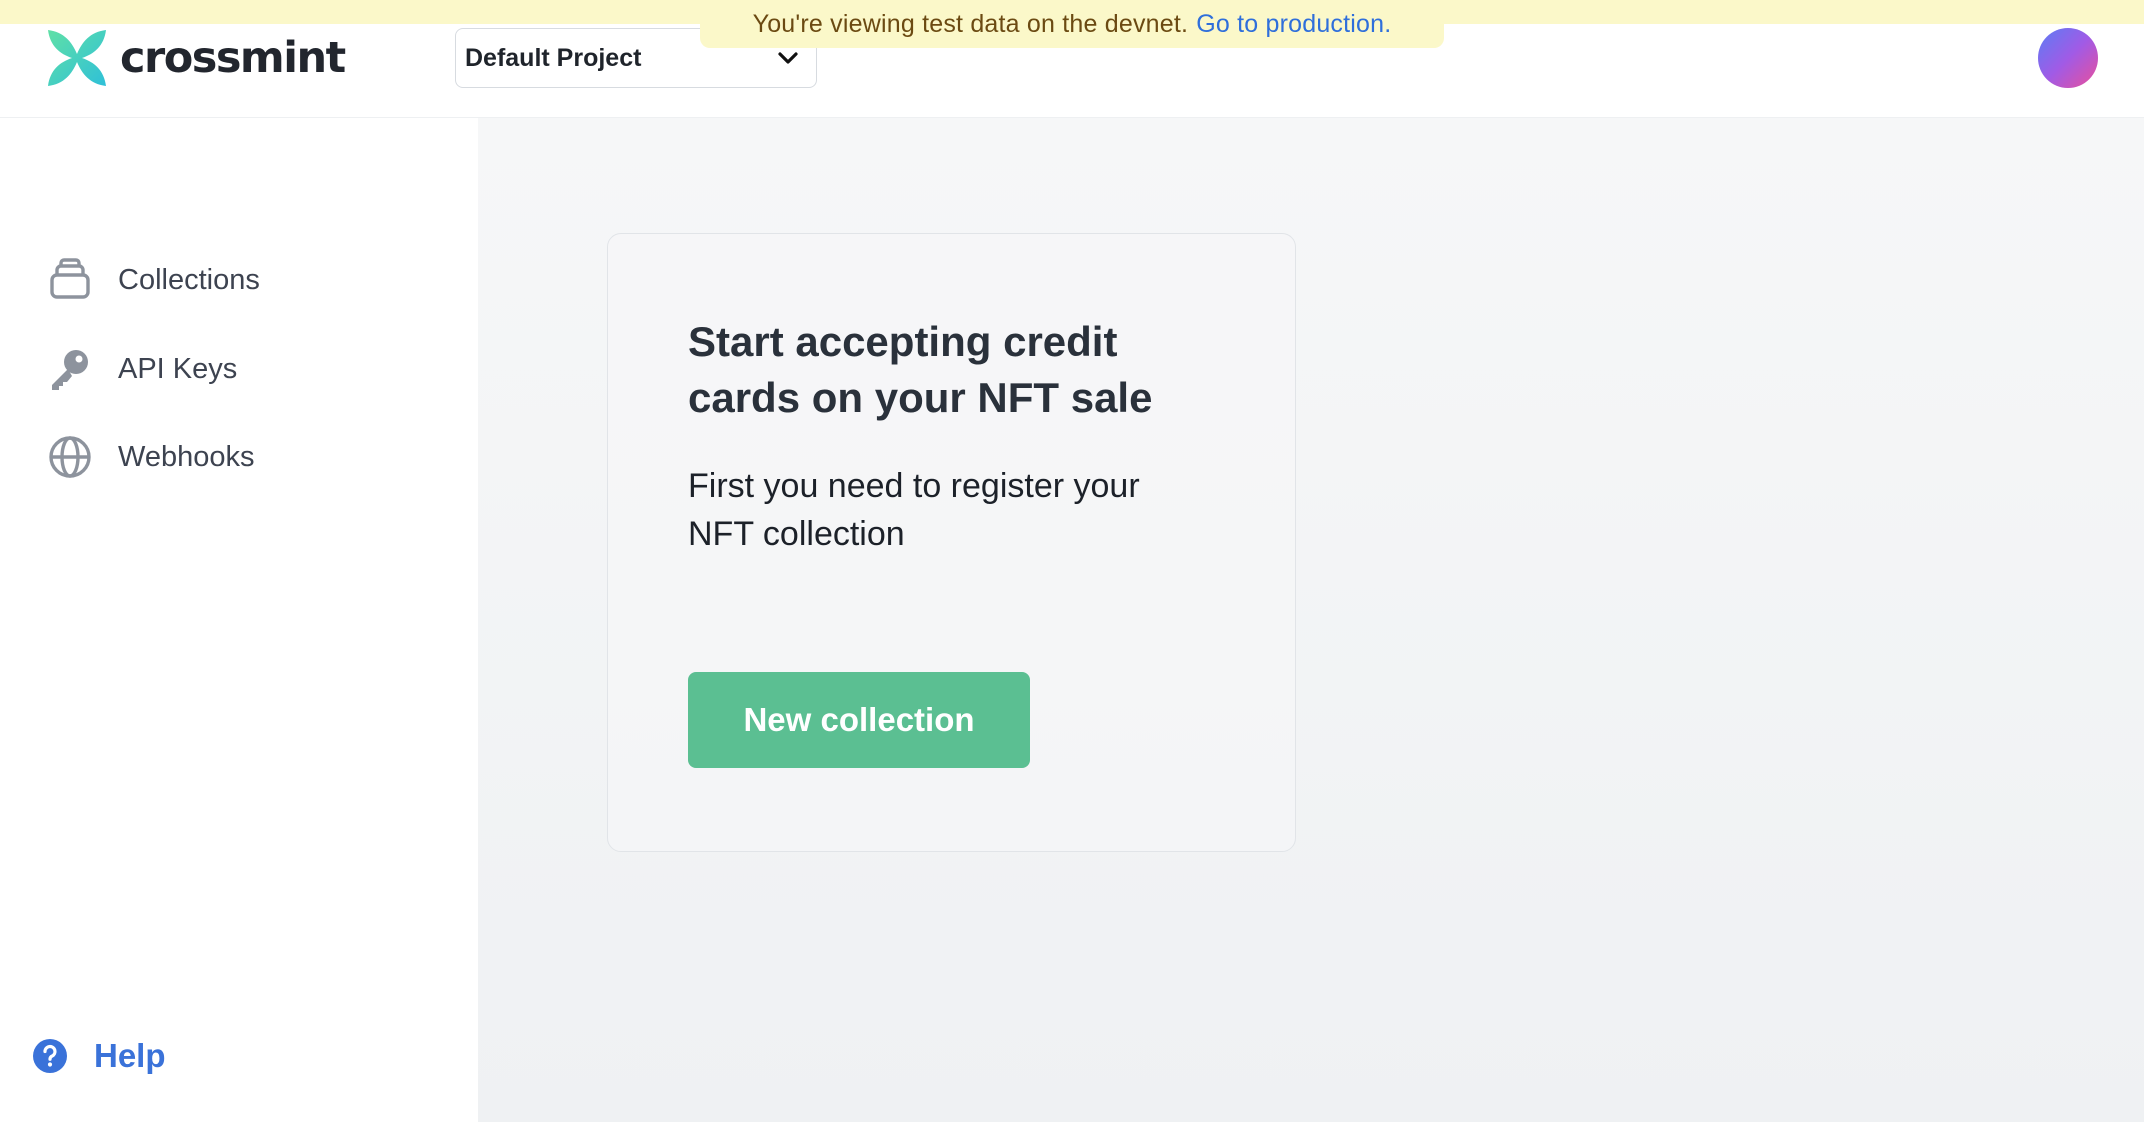  Describe the element at coordinates (70, 369) in the screenshot. I see `key-icon` at that location.